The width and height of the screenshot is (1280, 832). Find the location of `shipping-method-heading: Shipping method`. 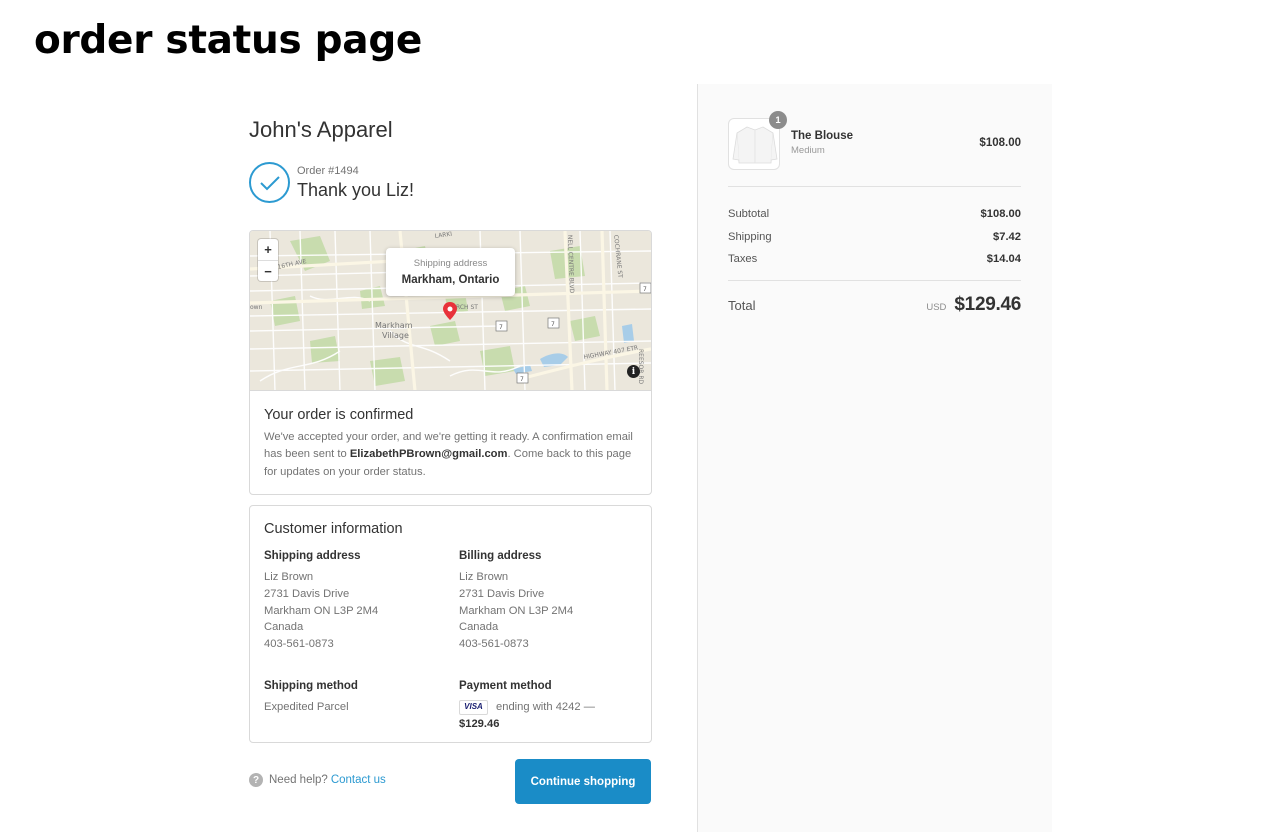

shipping-method-heading: Shipping method is located at coordinates (311, 686).